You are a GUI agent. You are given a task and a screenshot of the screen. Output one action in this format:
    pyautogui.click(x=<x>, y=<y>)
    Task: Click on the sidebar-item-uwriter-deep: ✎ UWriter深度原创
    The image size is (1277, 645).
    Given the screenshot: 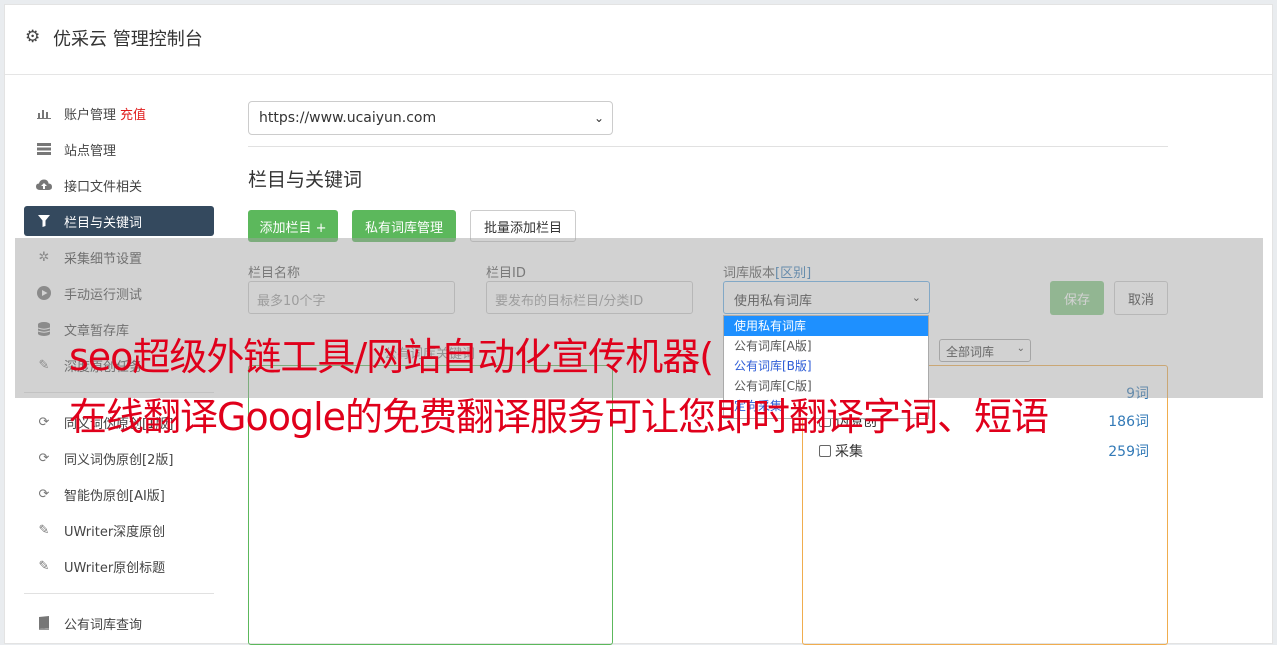 What is the action you would take?
    pyautogui.click(x=119, y=530)
    